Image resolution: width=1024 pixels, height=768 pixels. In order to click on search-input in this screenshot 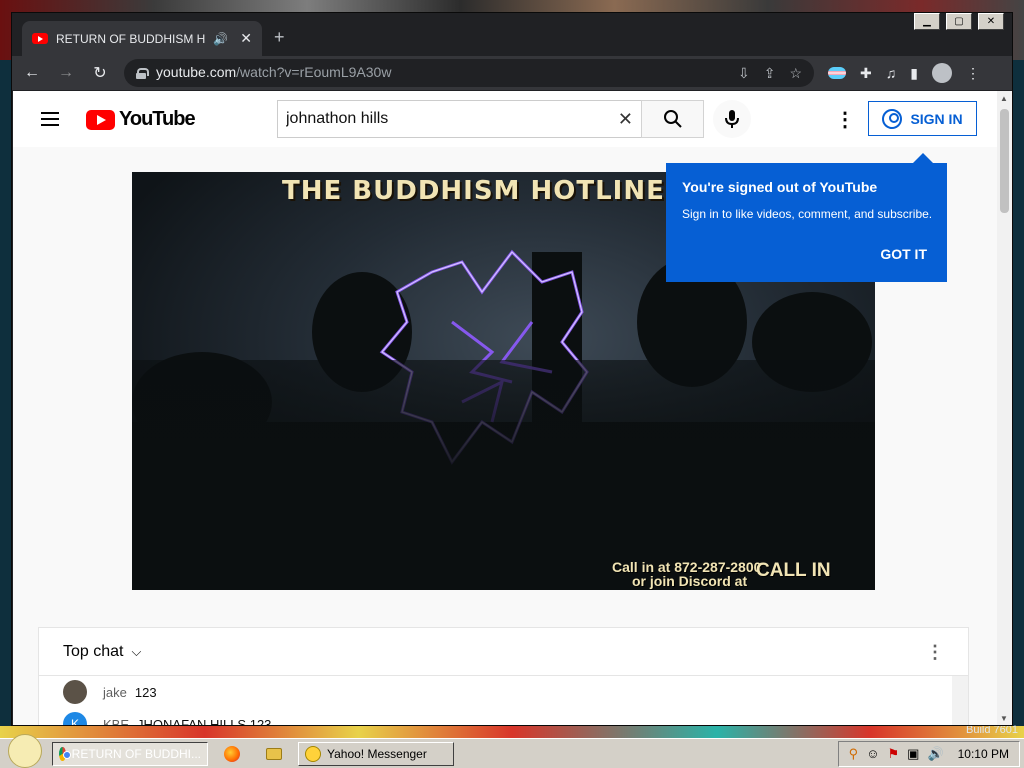, I will do `click(446, 119)`.